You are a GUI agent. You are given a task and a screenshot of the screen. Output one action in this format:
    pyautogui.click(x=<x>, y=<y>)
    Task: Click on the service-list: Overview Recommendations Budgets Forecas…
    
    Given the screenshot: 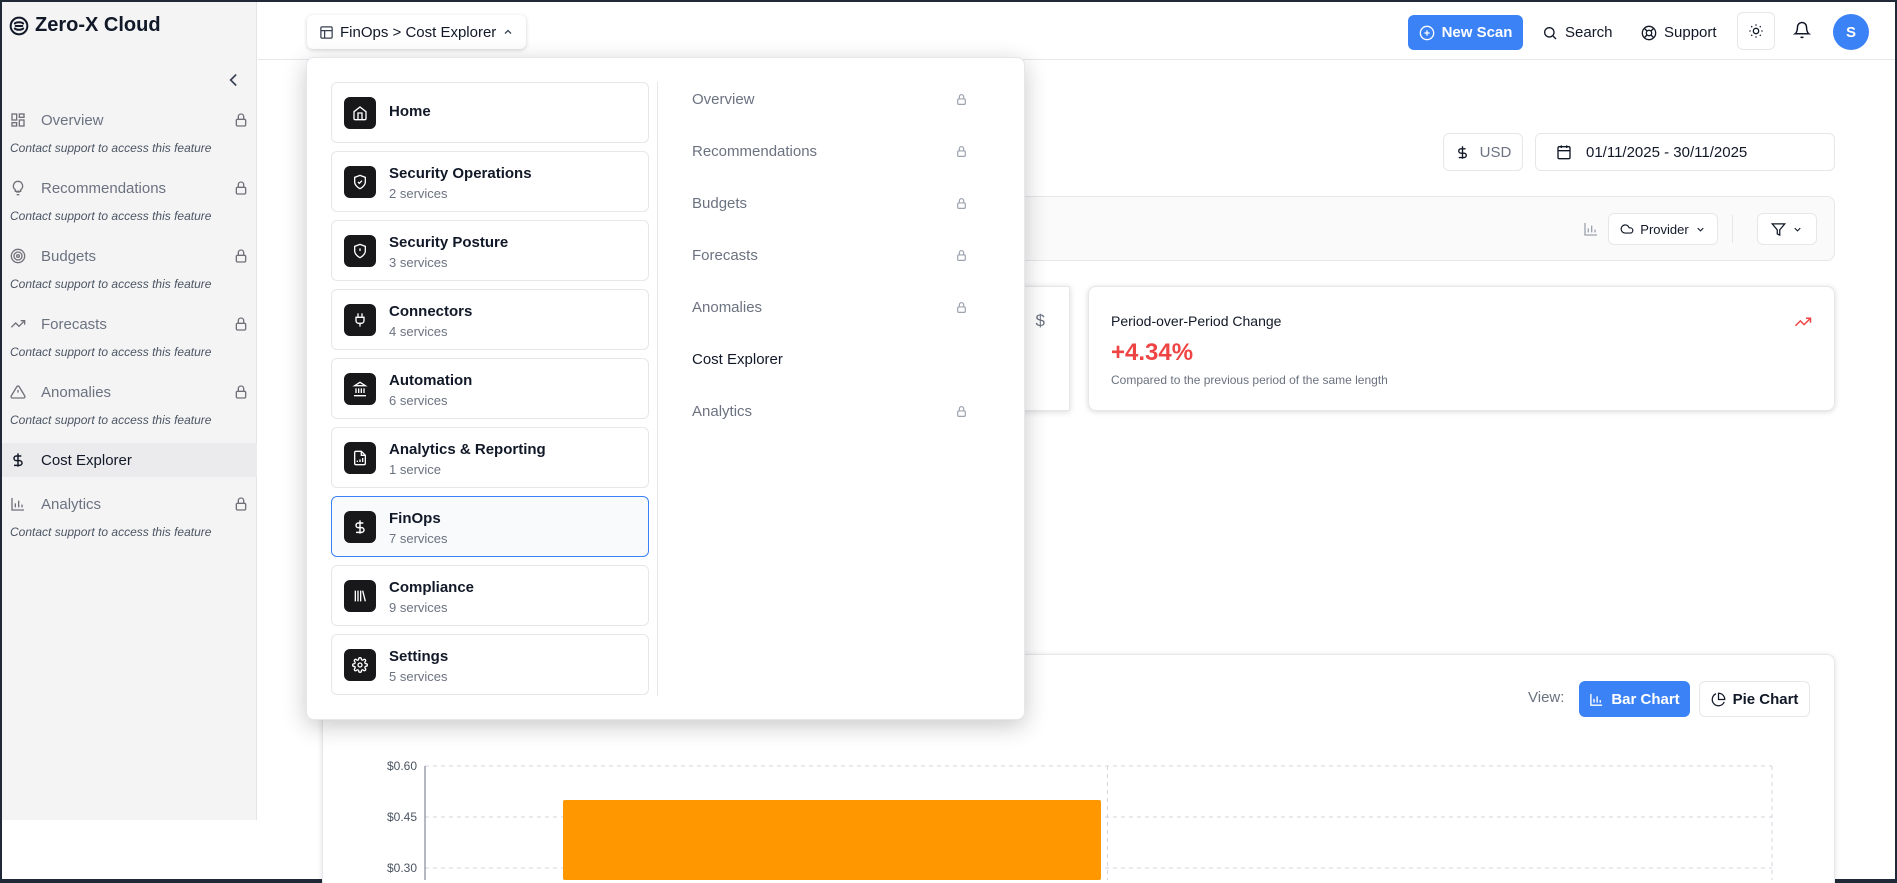 What is the action you would take?
    pyautogui.click(x=841, y=255)
    